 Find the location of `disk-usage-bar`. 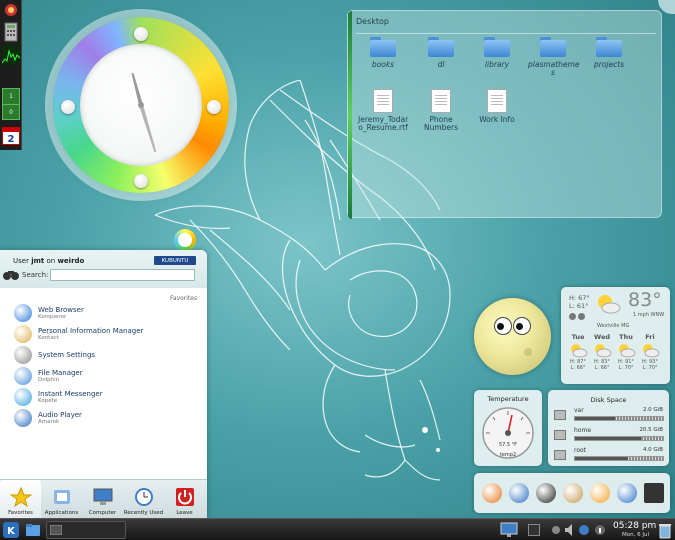

disk-usage-bar is located at coordinates (619, 438).